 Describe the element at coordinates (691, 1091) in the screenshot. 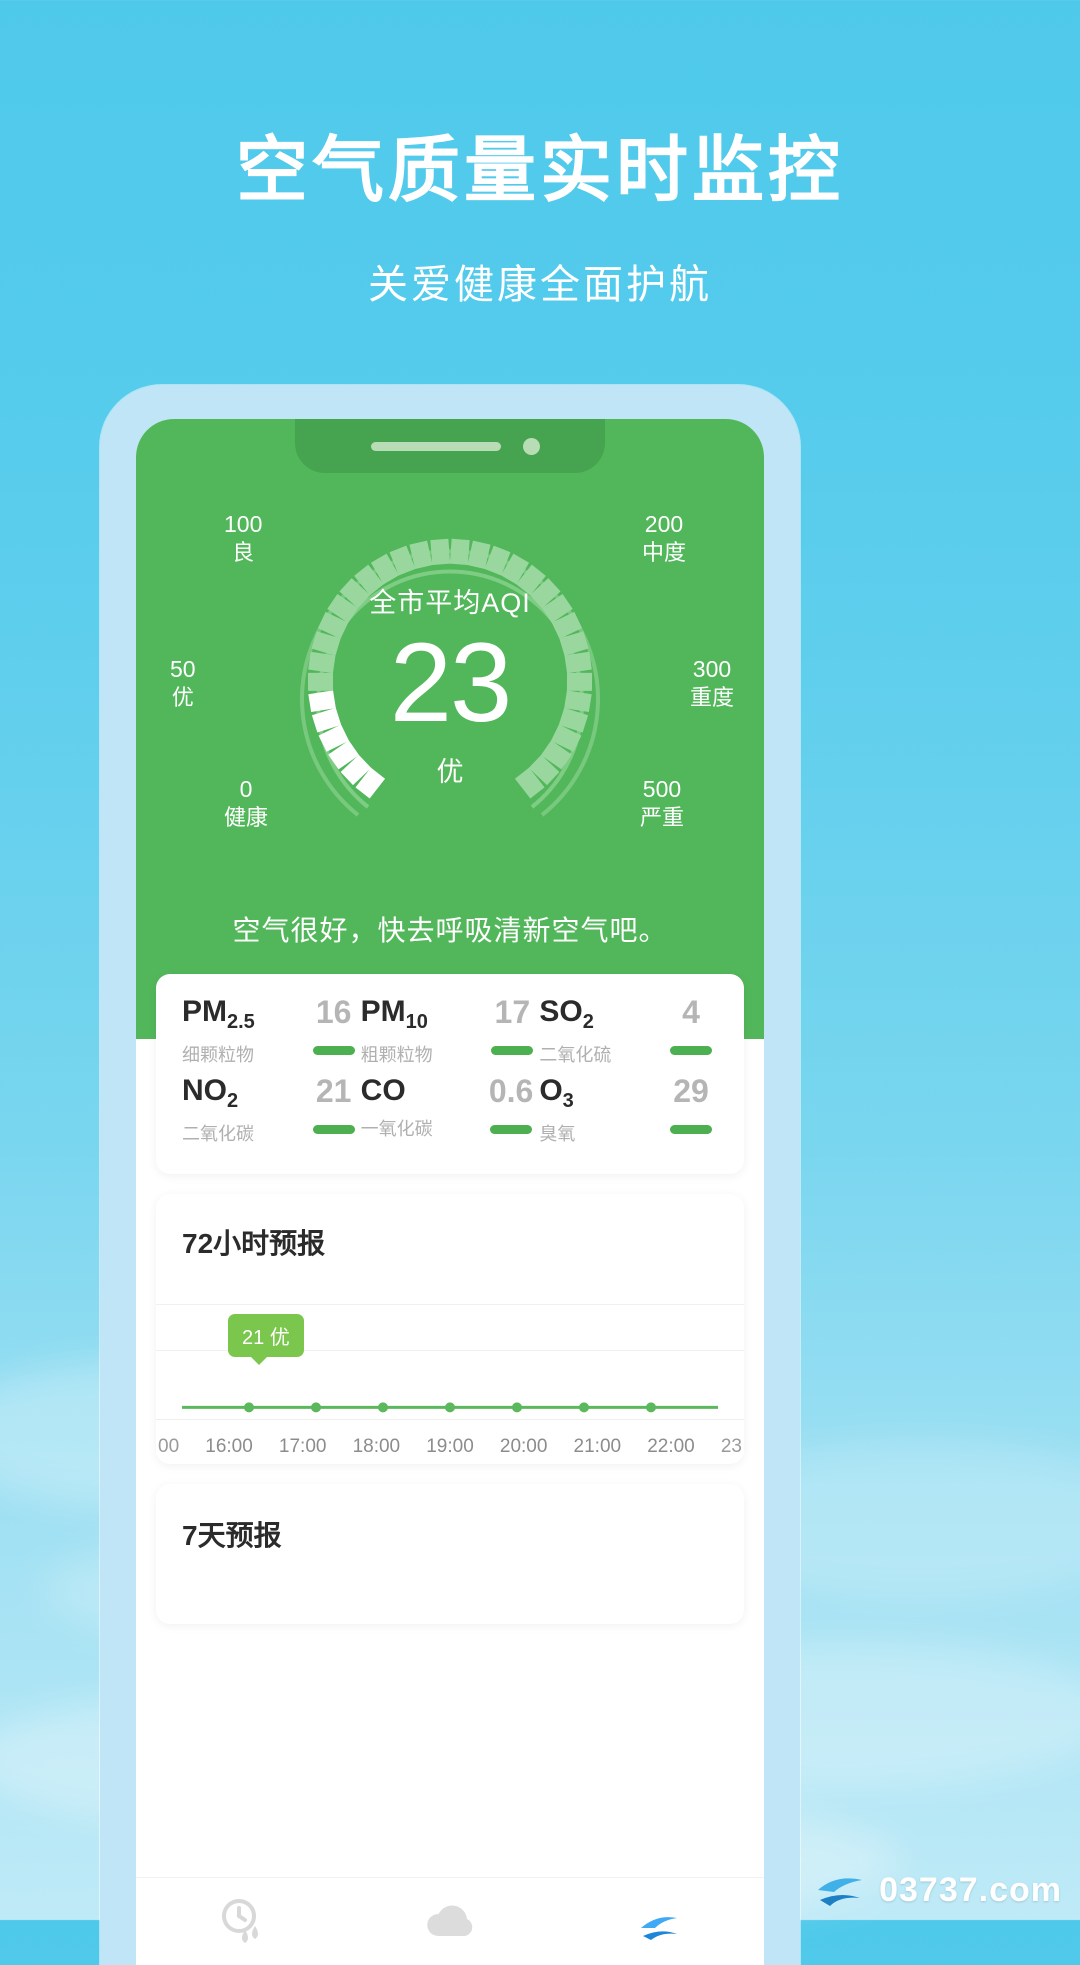

I see `pollutant-value: 29` at that location.